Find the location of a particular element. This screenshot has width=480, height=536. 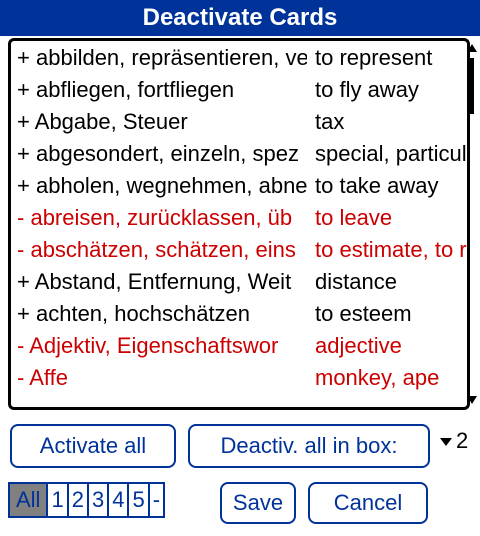

card-german-text: Adjektiv, Eigenschaftswor is located at coordinates (154, 345).